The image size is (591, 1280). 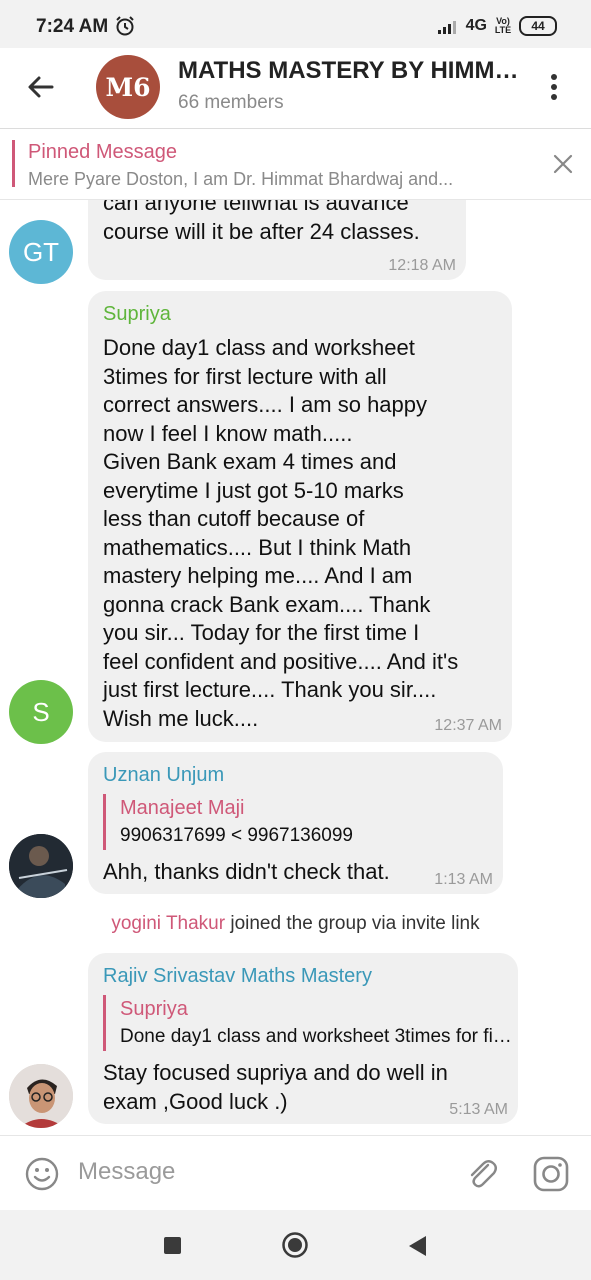 What do you see at coordinates (463, 879) in the screenshot?
I see `message-time: 1:13 AM` at bounding box center [463, 879].